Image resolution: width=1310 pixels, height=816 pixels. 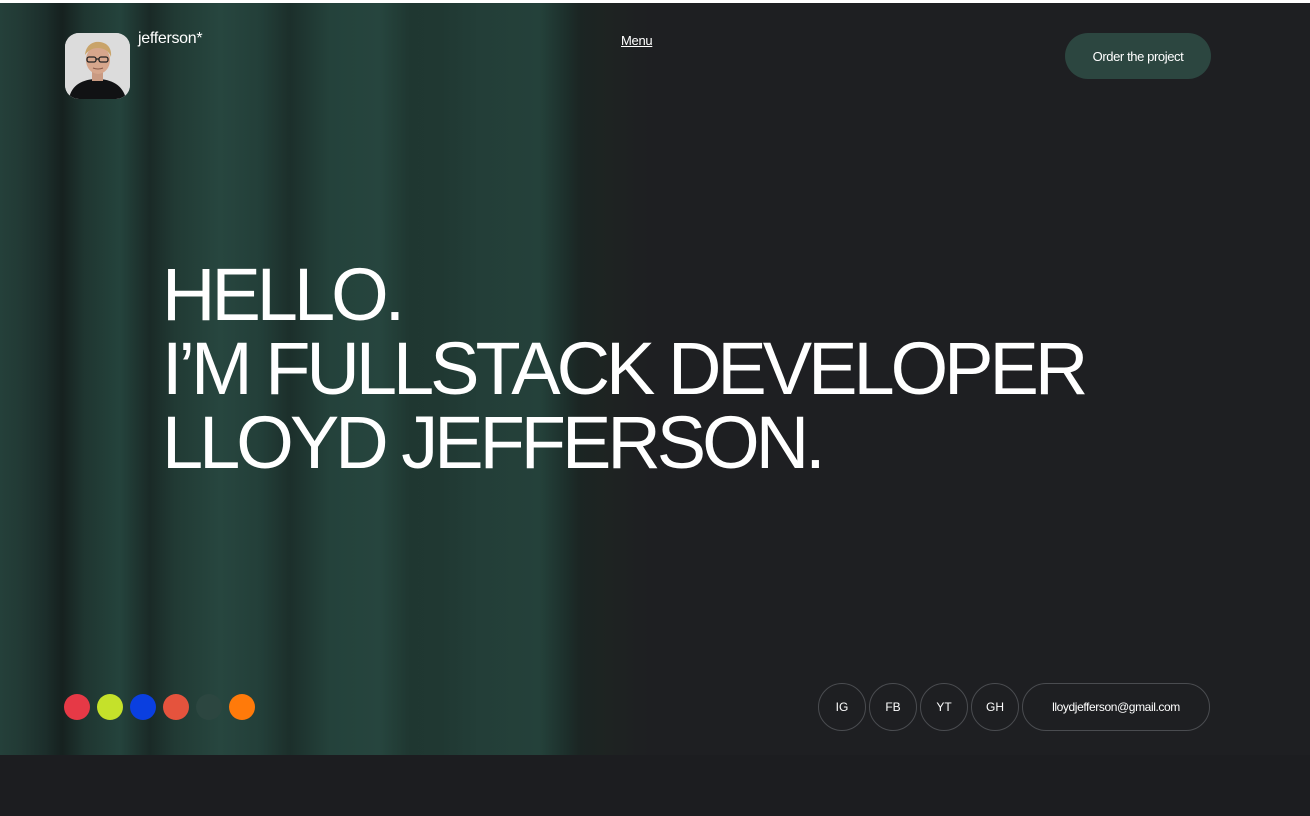 I want to click on swatch-coral, so click(x=176, y=707).